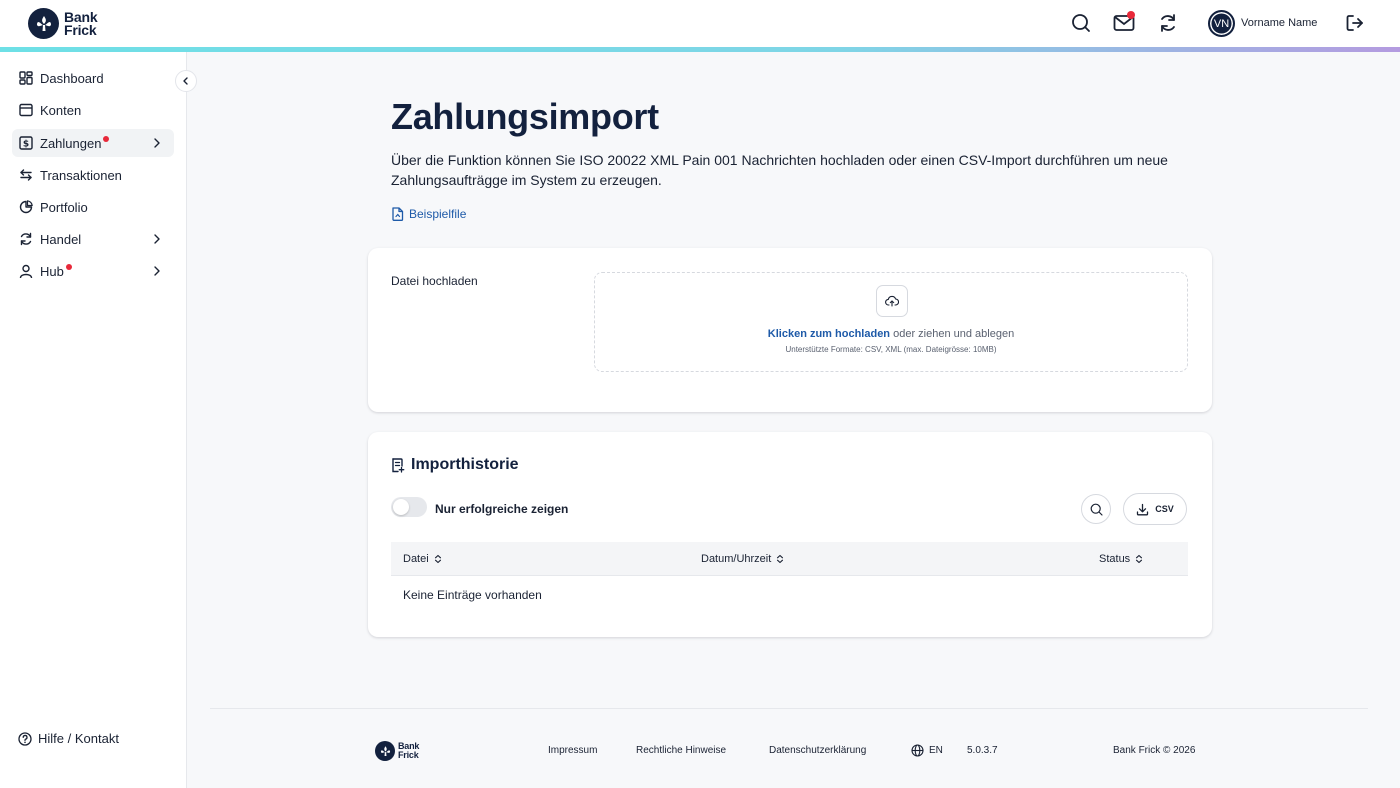 The width and height of the screenshot is (1400, 788). What do you see at coordinates (398, 465) in the screenshot?
I see `receipt-list-icon` at bounding box center [398, 465].